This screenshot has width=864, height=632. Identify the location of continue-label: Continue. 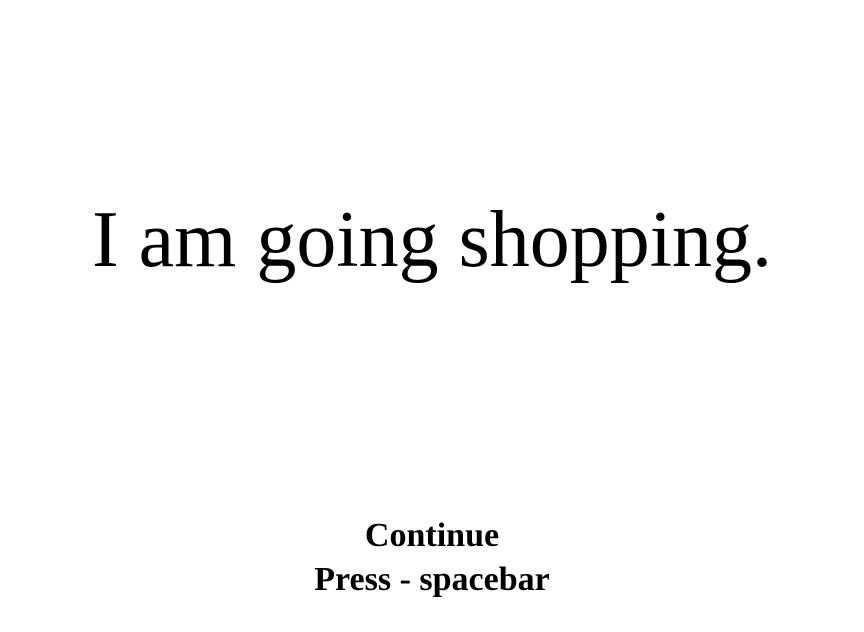
(432, 535).